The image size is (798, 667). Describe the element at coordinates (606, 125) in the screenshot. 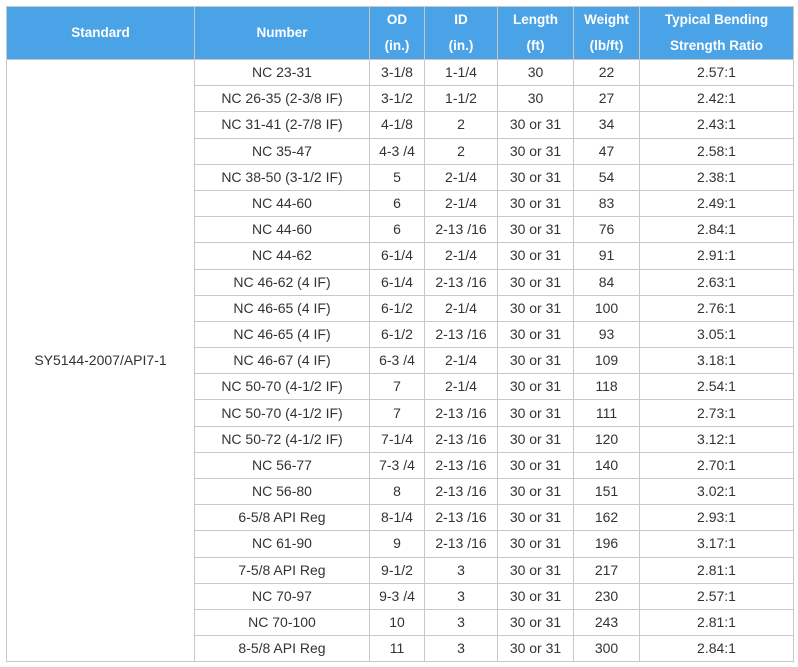

I see `cell-weight: 34` at that location.